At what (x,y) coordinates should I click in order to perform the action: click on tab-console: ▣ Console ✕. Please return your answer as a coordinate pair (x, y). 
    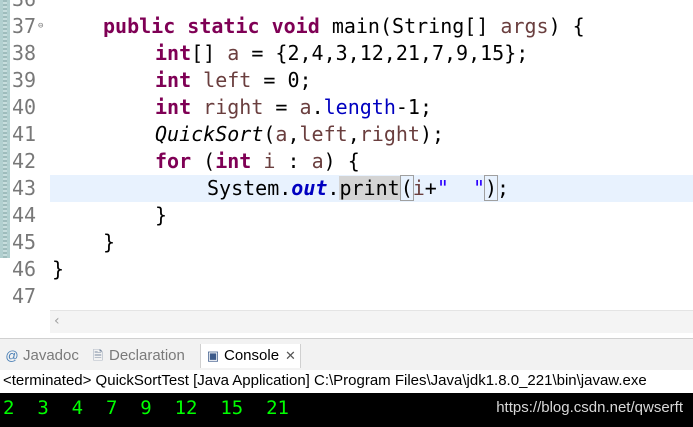
    Looking at the image, I should click on (250, 356).